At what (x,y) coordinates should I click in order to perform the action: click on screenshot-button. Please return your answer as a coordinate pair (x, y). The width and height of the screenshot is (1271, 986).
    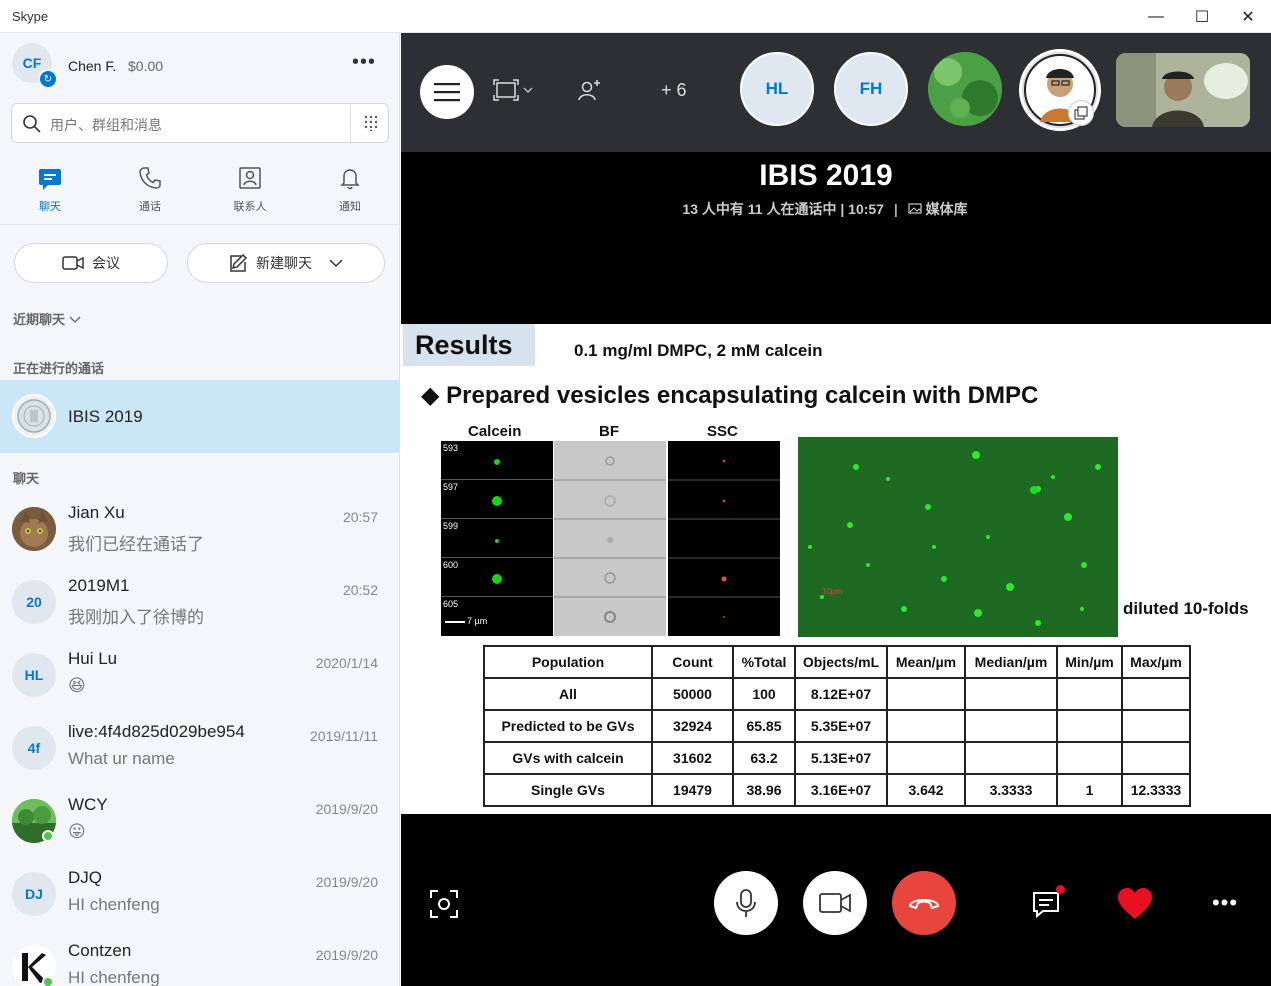
    Looking at the image, I should click on (444, 904).